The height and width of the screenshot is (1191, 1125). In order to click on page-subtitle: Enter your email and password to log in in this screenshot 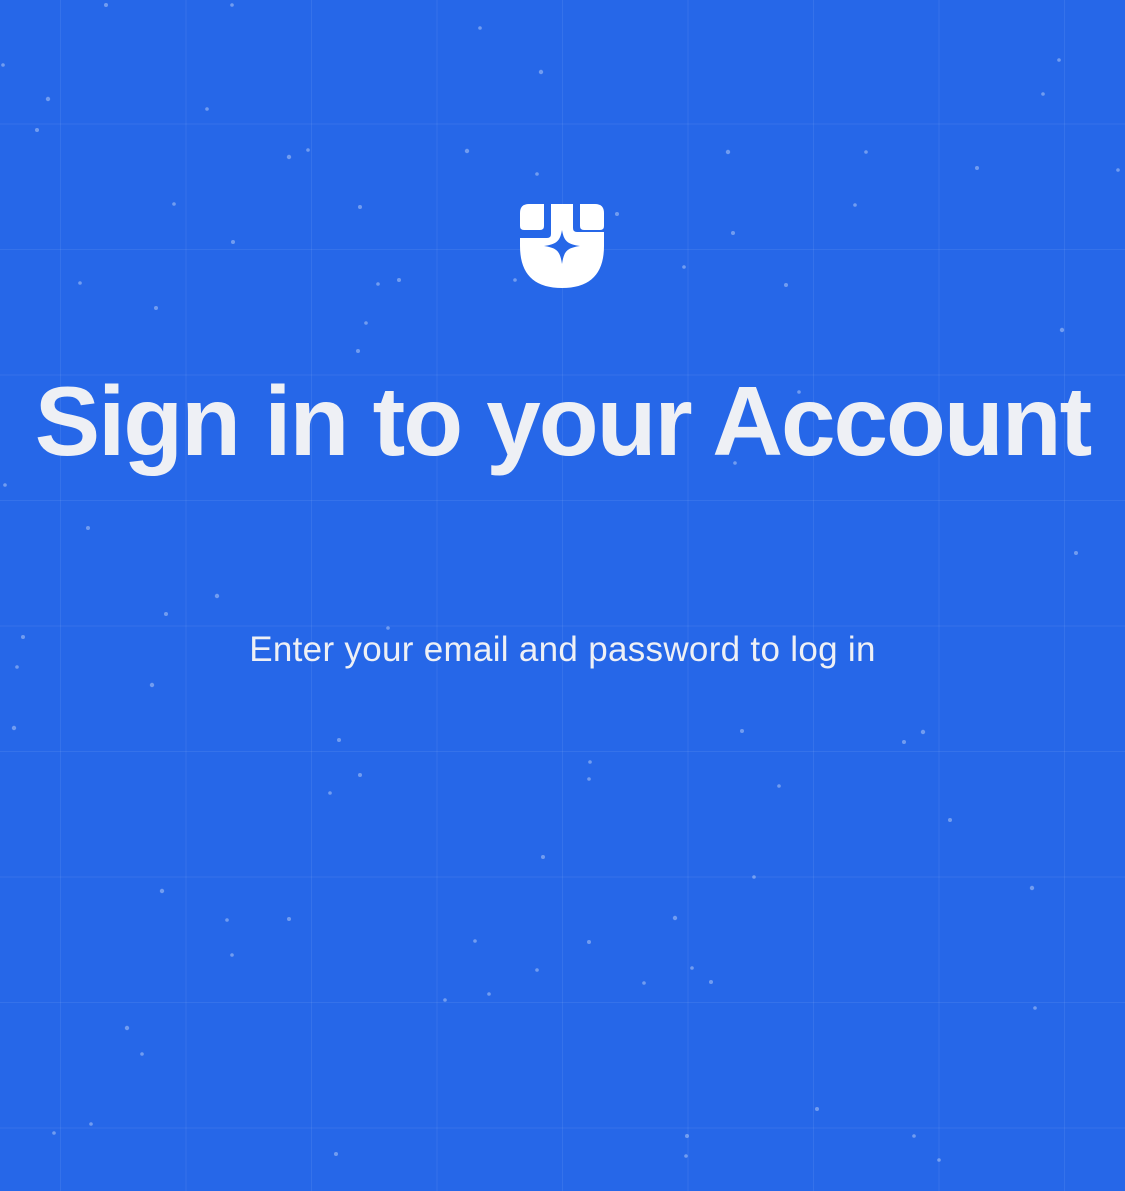, I will do `click(562, 649)`.